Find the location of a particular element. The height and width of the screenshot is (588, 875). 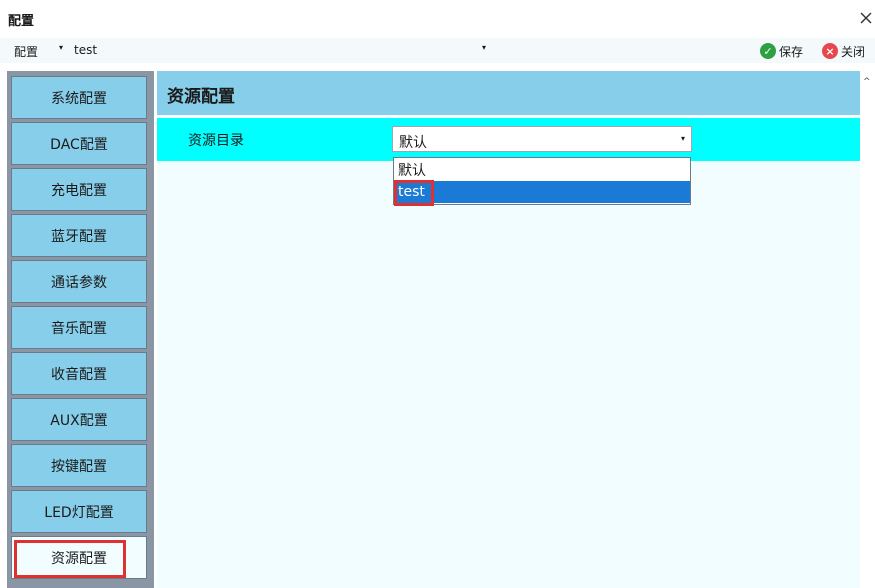

resource-dir-row: 资源目录 默认 ▾ is located at coordinates (508, 139).